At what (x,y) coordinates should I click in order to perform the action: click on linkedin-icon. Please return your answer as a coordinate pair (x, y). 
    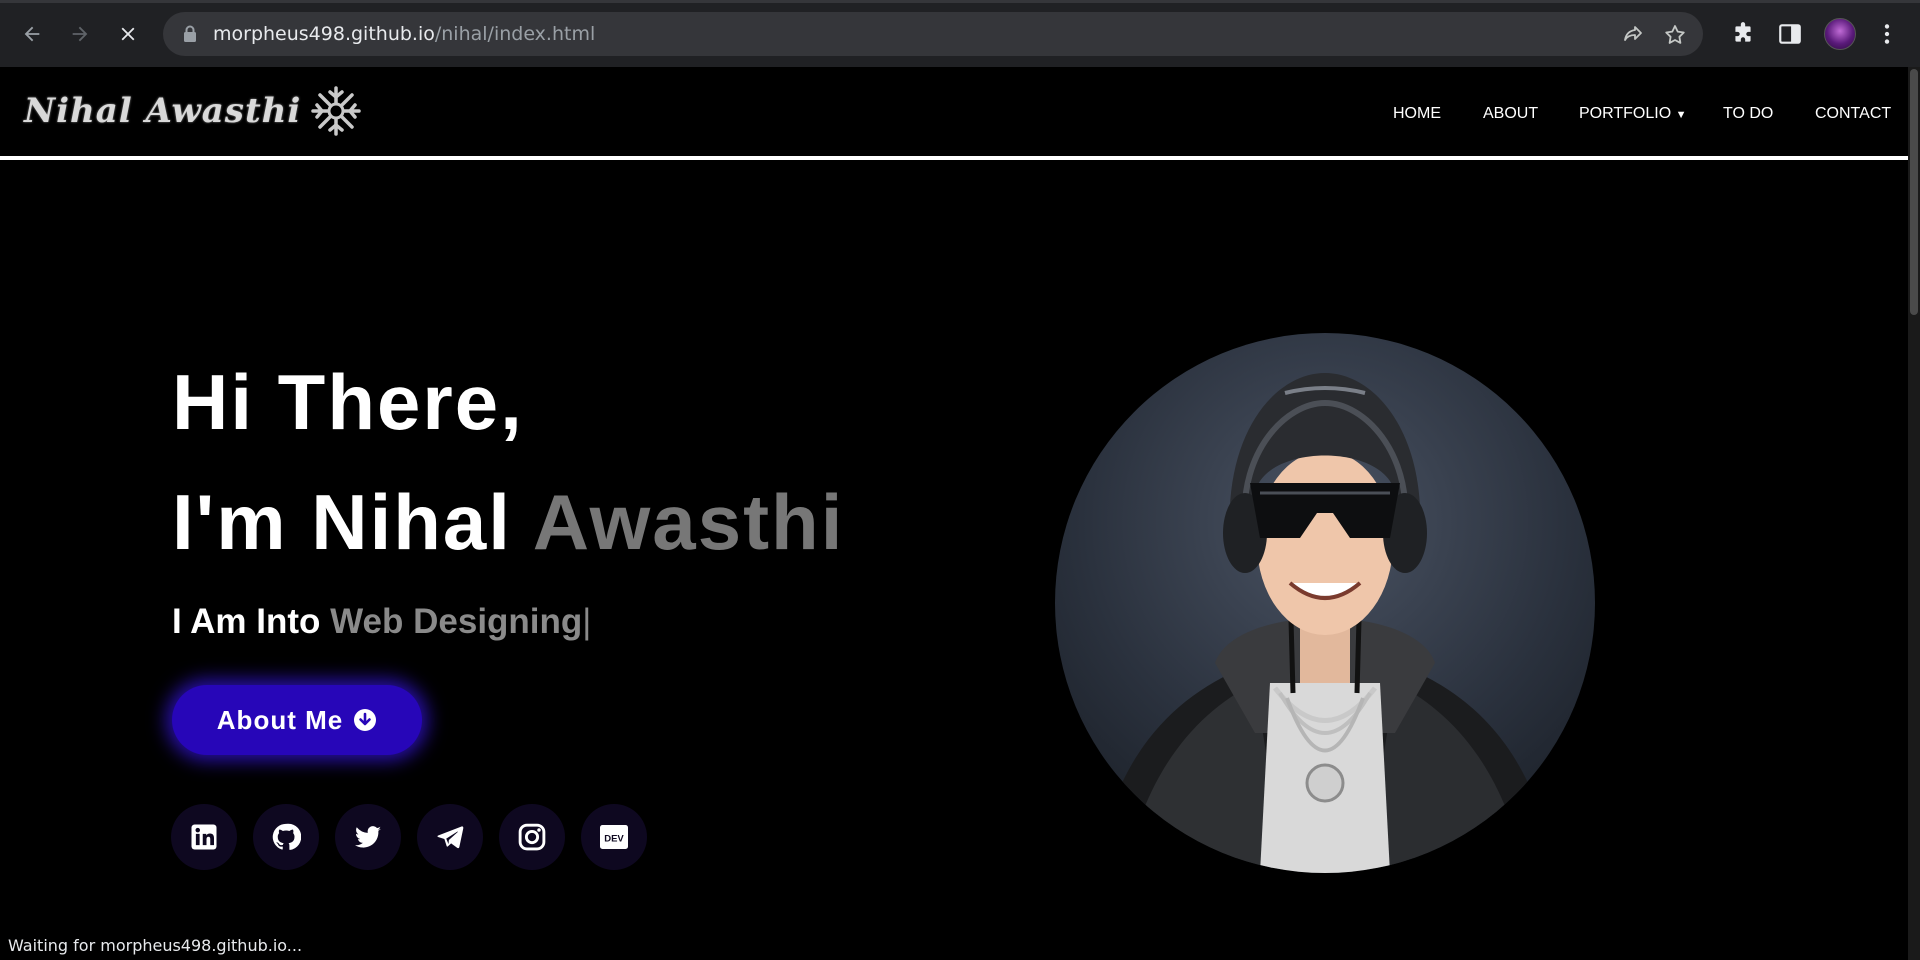
    Looking at the image, I should click on (204, 837).